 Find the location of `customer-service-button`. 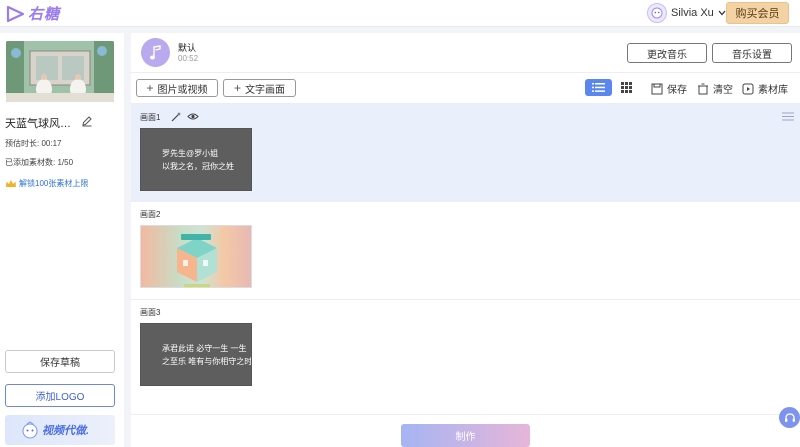

customer-service-button is located at coordinates (789, 417).